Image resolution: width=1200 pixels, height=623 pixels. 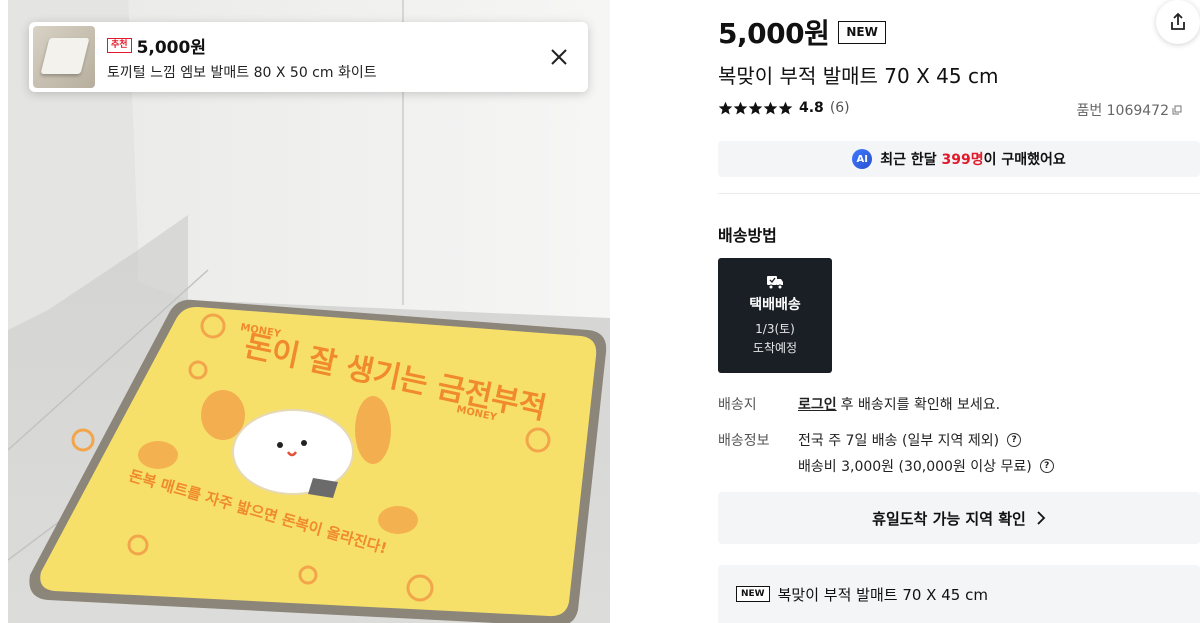 I want to click on recommendation-name: 토끼털 느낌 엠보 발매트 80 X 50 cm 화이트, so click(x=242, y=72).